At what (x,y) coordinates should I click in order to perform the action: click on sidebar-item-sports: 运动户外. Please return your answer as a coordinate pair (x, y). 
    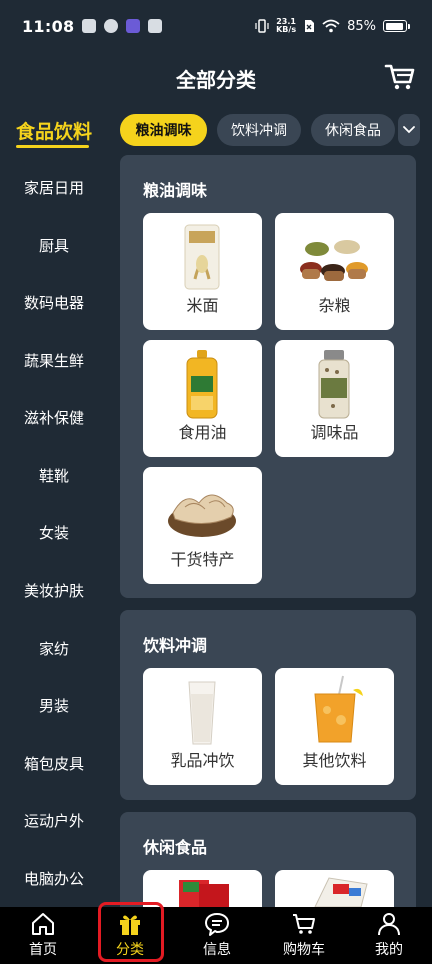
    Looking at the image, I should click on (54, 821).